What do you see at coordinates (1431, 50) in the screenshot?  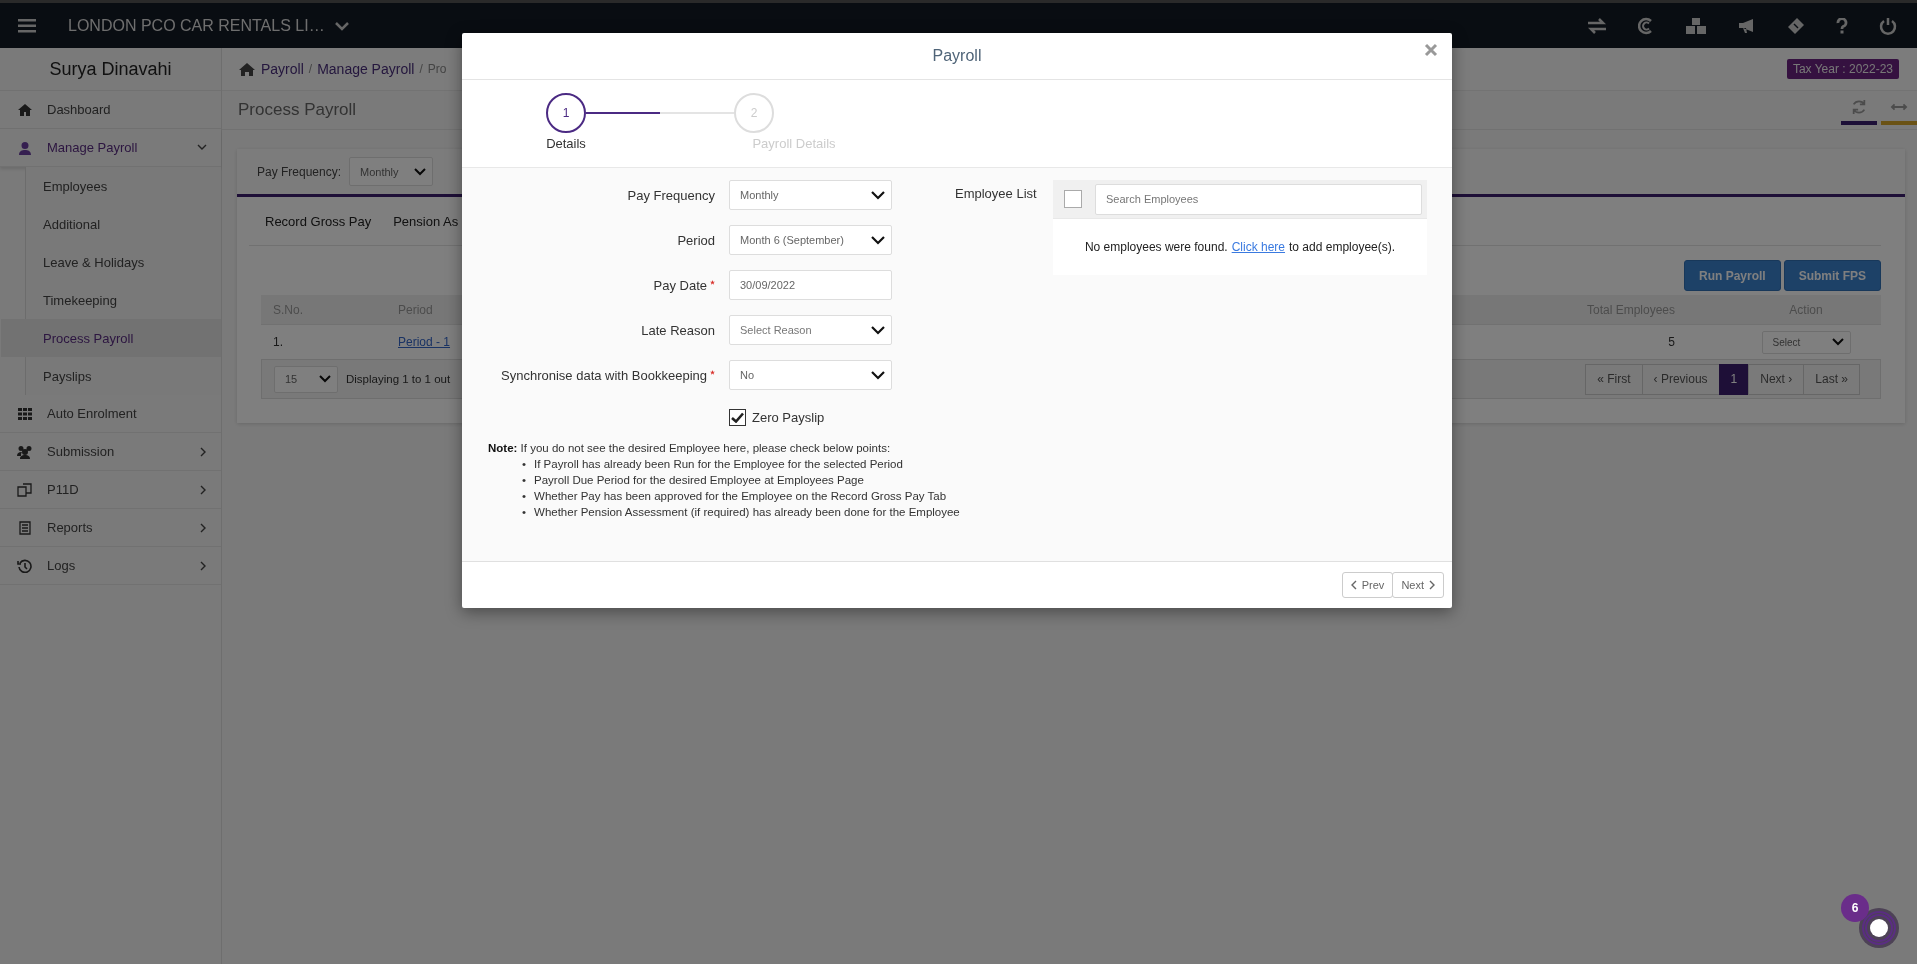 I see `close-icon` at bounding box center [1431, 50].